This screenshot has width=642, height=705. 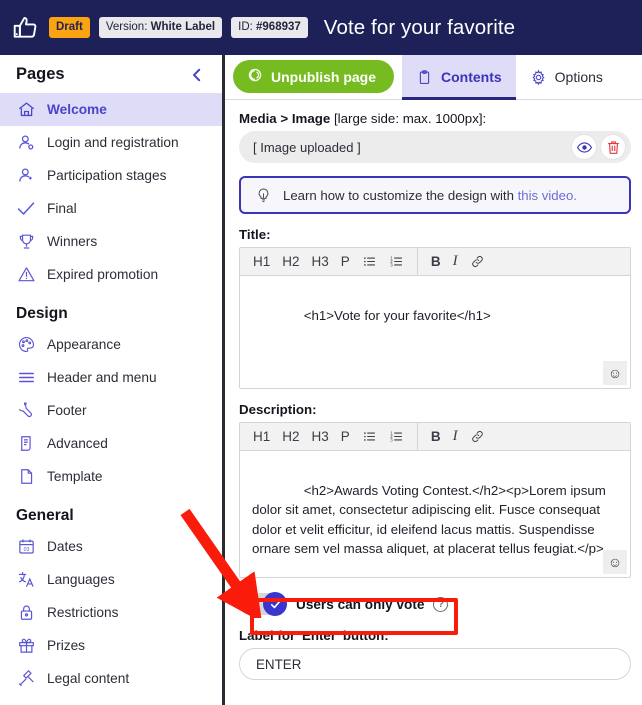 What do you see at coordinates (26, 378) in the screenshot?
I see `menu-lines-icon` at bounding box center [26, 378].